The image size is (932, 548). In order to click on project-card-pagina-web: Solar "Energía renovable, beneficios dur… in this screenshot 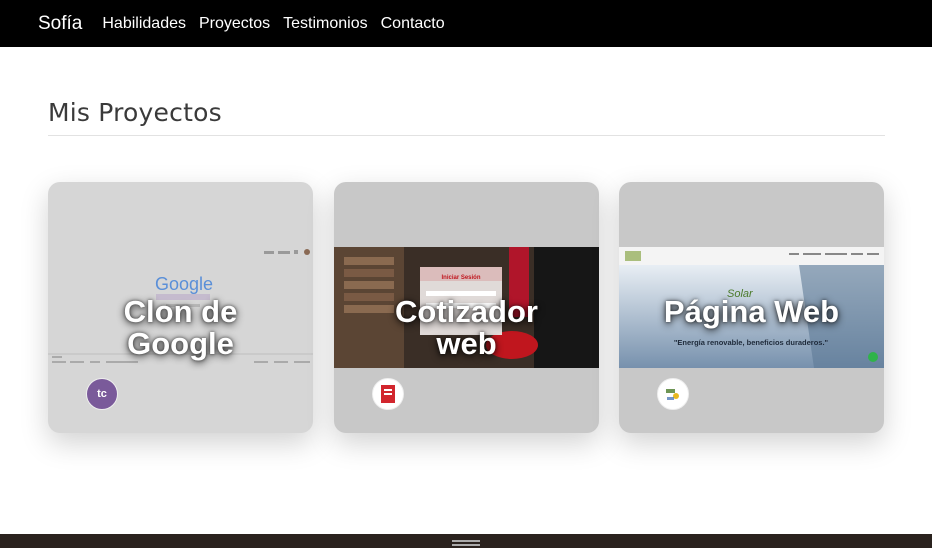, I will do `click(751, 307)`.